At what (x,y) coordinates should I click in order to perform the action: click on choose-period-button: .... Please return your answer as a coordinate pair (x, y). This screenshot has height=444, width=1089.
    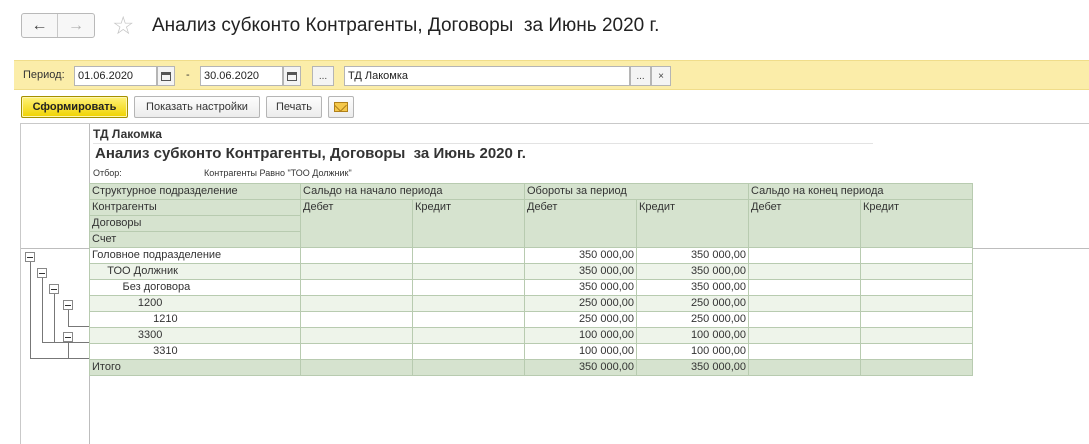
    Looking at the image, I should click on (323, 76).